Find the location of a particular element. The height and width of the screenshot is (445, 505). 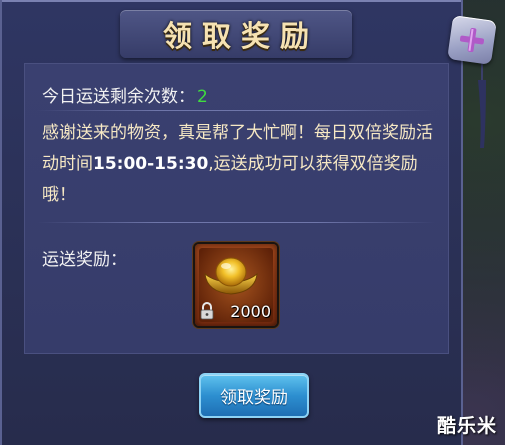

tassel-decoration is located at coordinates (482, 104).